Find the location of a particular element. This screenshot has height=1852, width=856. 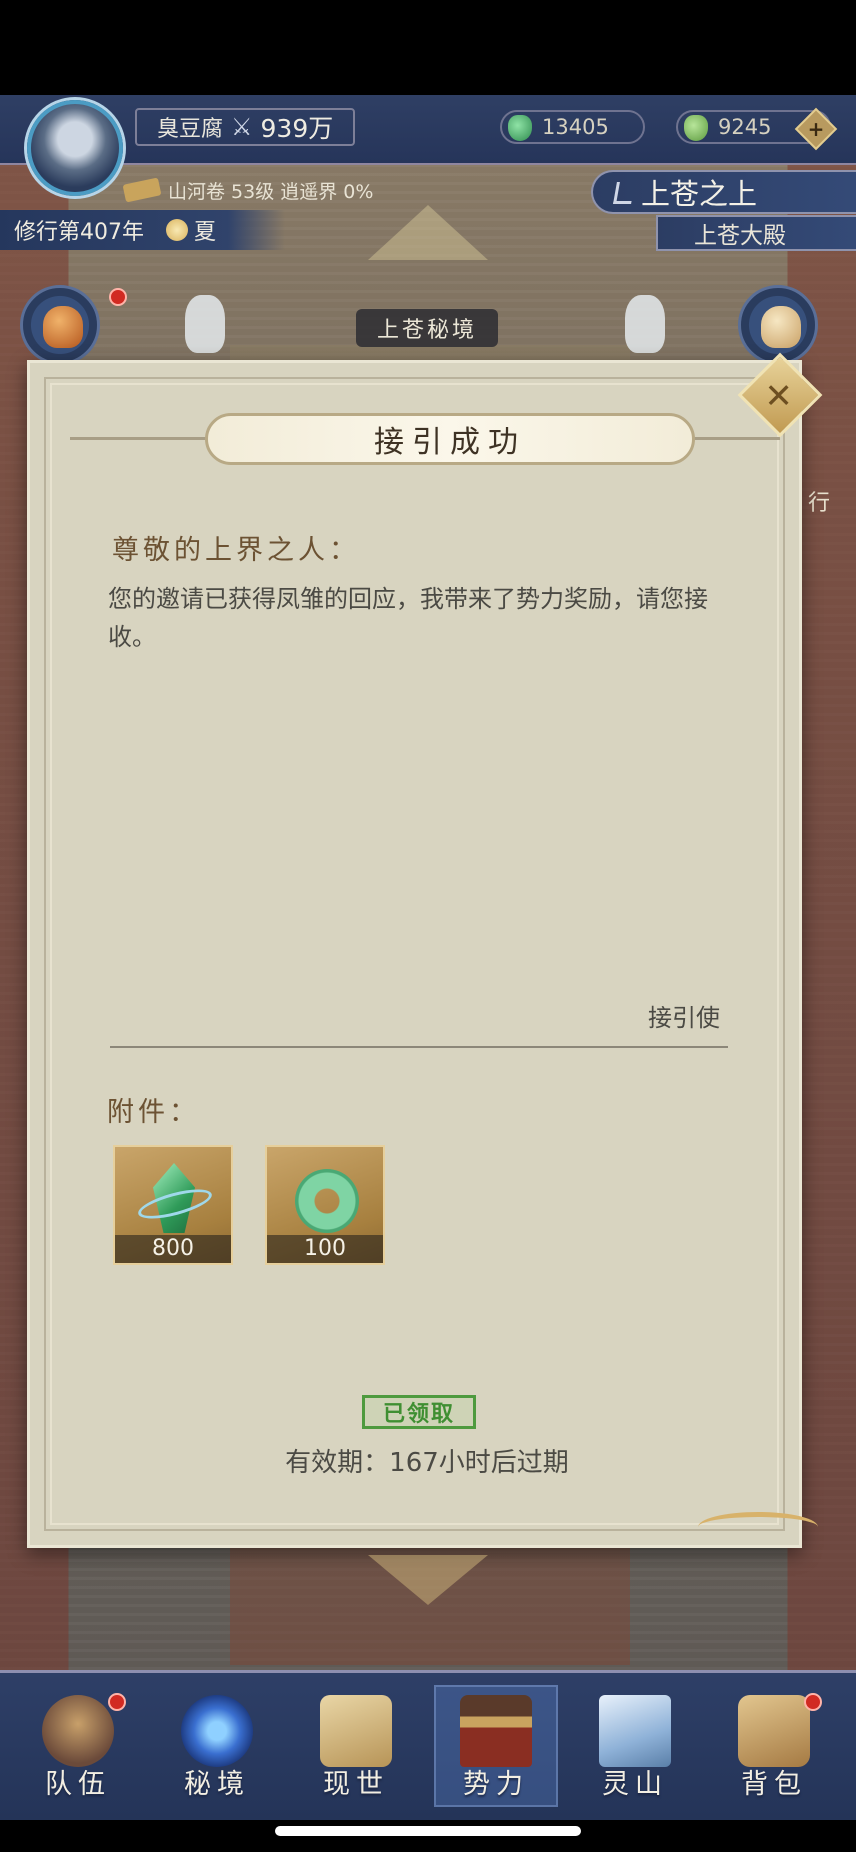

season-indicator: 夏 is located at coordinates (191, 230).